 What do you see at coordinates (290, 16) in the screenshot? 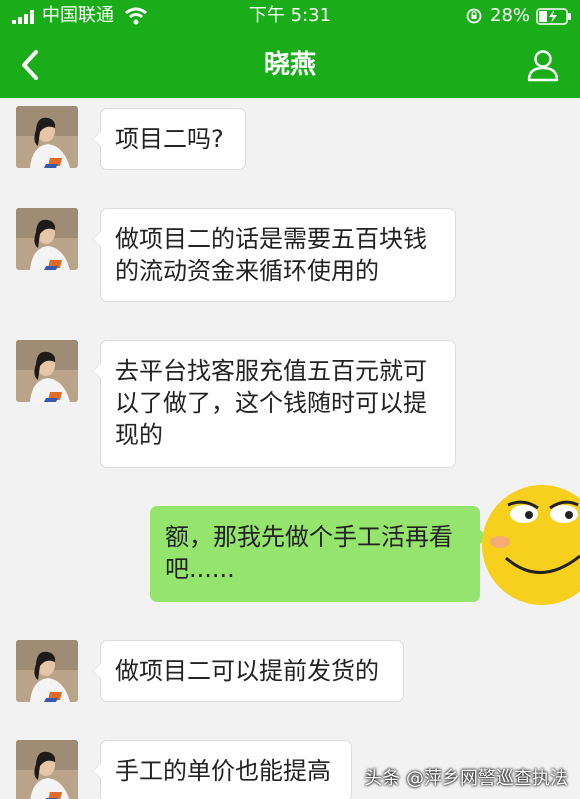
I see `status-bar: 中国联通 下午 5:31 28%` at bounding box center [290, 16].